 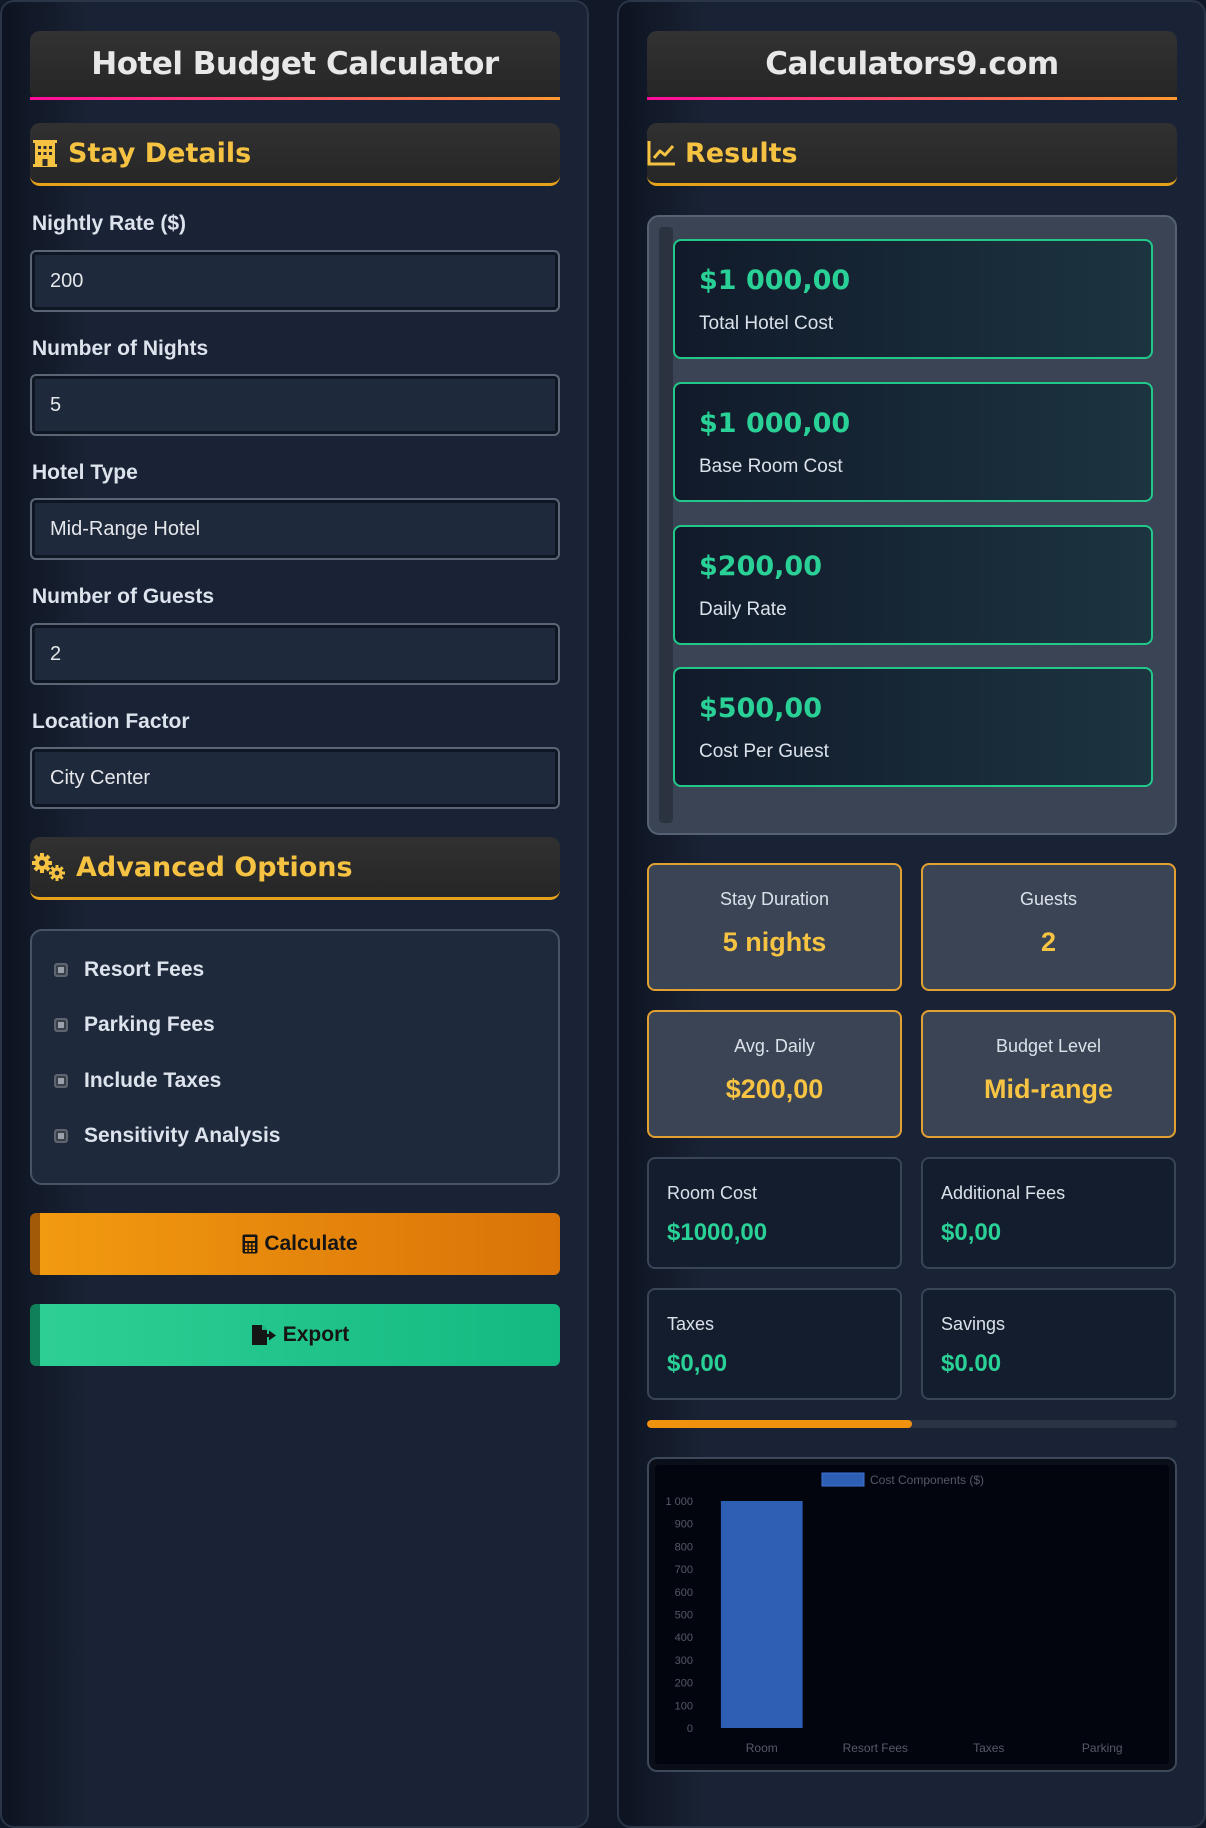 I want to click on parking-fees-checkbox, so click(x=61, y=1025).